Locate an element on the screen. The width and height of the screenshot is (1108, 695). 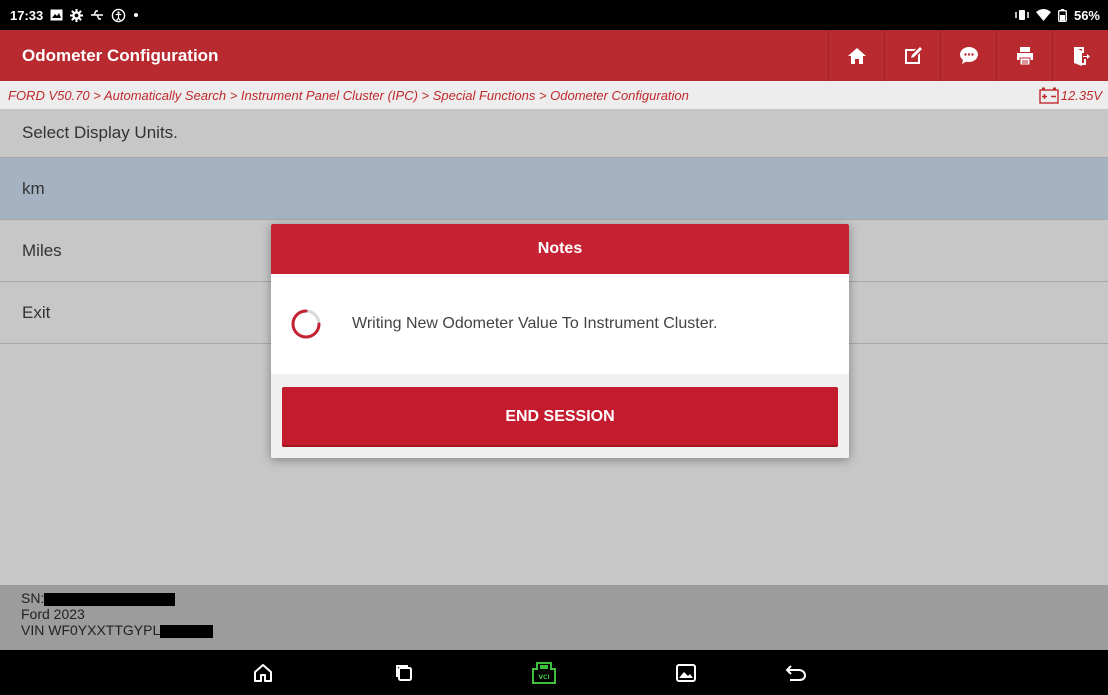
back-icon is located at coordinates (796, 672).